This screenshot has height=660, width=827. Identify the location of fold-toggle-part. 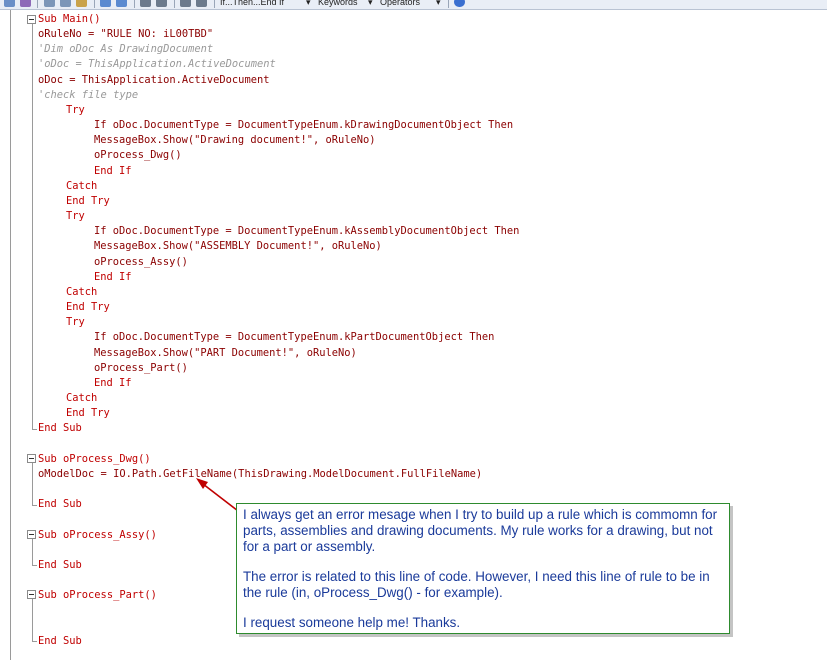
(31, 594).